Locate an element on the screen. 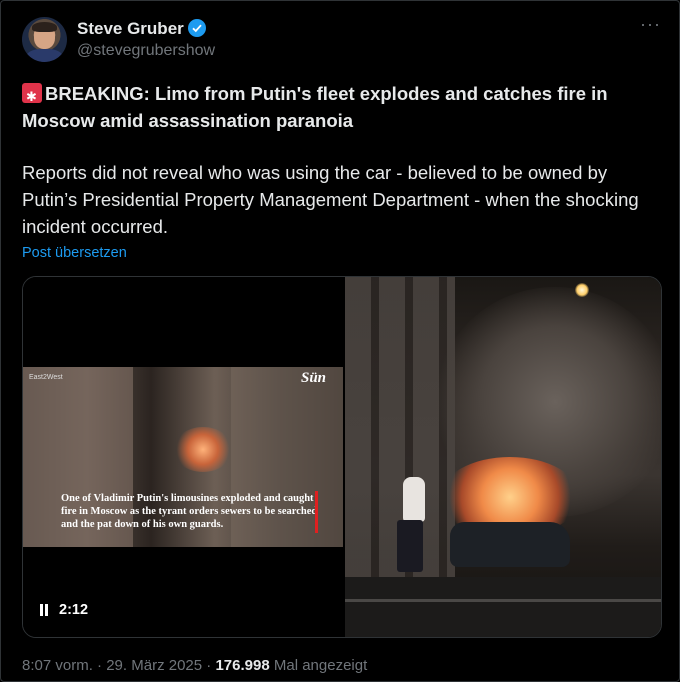  pause-icon is located at coordinates (44, 610).